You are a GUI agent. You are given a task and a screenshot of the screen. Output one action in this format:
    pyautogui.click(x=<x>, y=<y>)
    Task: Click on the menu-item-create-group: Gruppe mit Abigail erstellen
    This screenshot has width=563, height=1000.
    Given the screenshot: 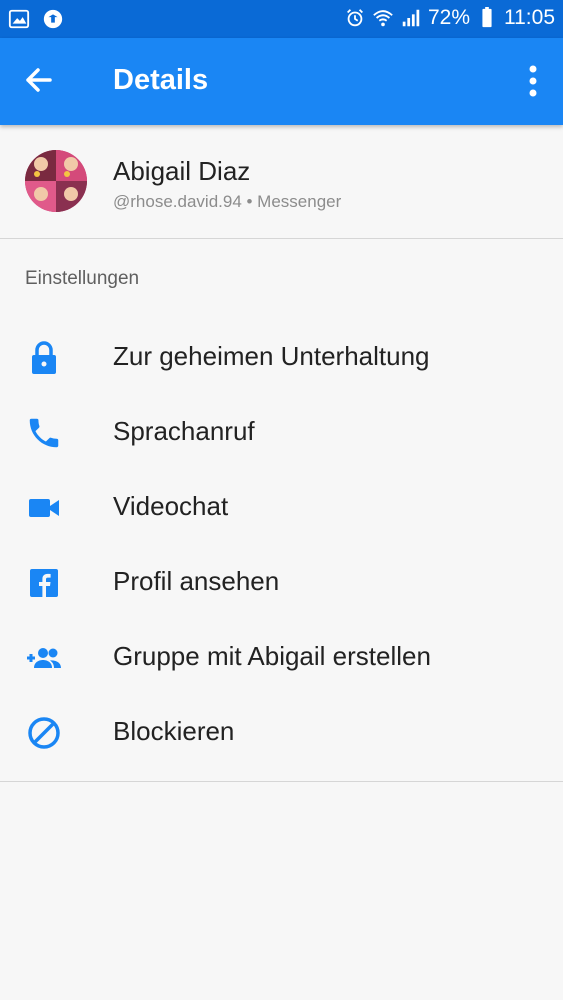 What is the action you would take?
    pyautogui.click(x=281, y=657)
    